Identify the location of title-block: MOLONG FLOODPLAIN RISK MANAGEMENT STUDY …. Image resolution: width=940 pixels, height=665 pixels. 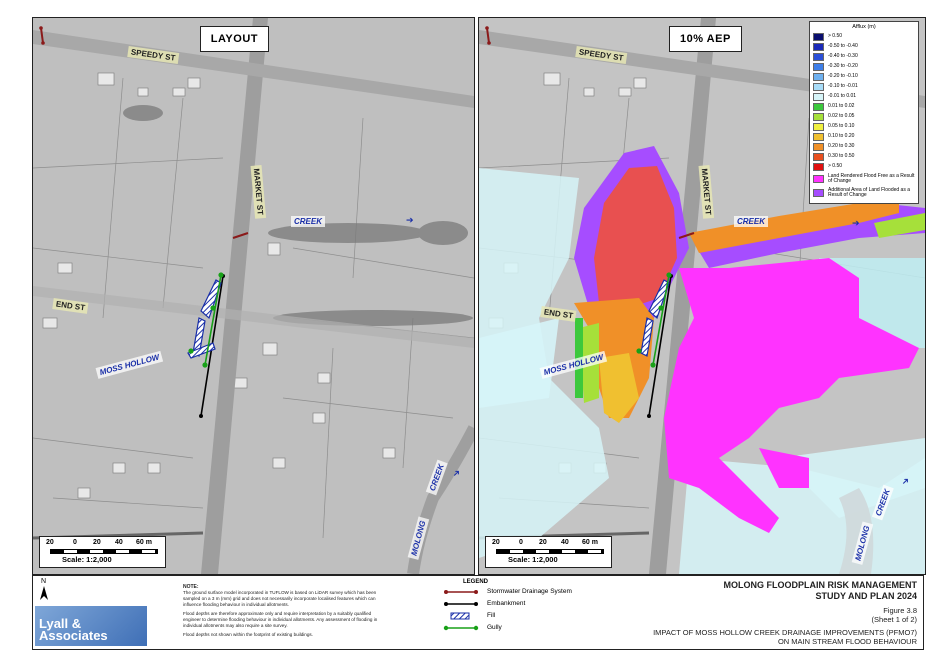
(752, 613).